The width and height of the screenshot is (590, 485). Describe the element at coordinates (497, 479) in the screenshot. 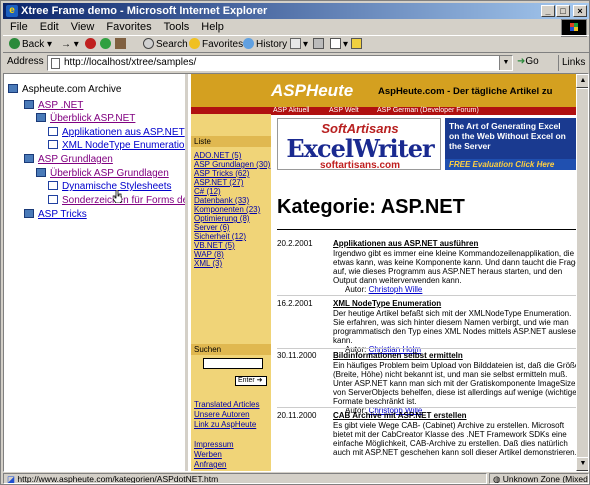

I see `zone-icon: ◍` at that location.